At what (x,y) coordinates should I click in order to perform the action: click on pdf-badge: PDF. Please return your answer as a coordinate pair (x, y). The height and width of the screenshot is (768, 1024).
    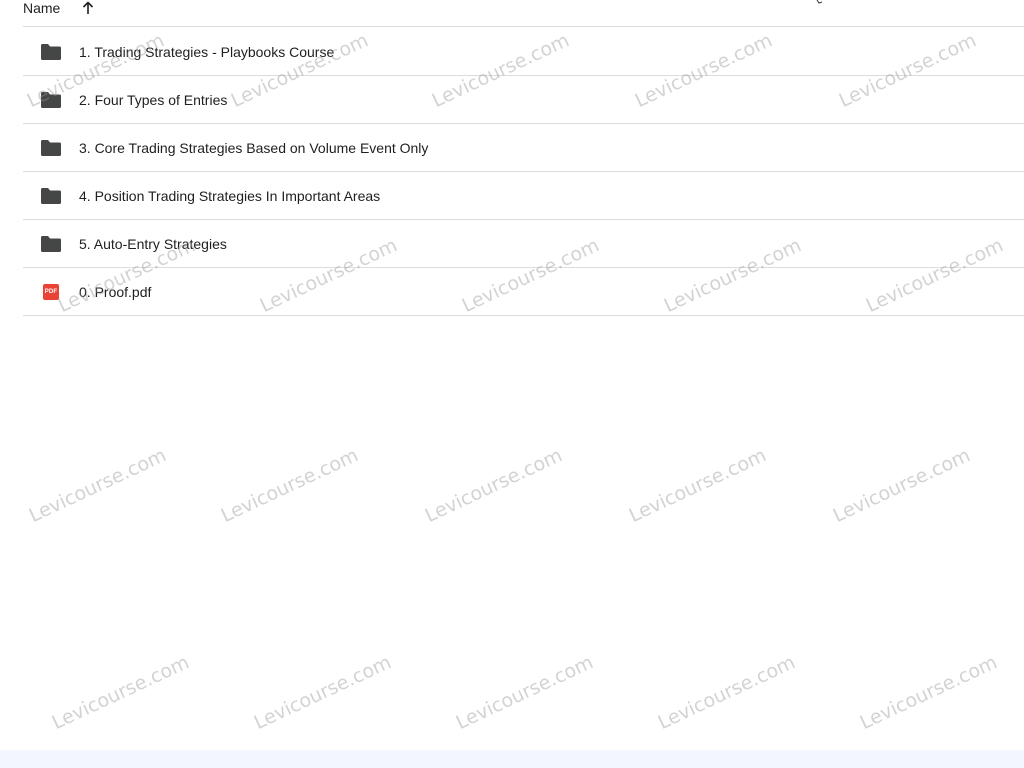
    Looking at the image, I should click on (51, 291).